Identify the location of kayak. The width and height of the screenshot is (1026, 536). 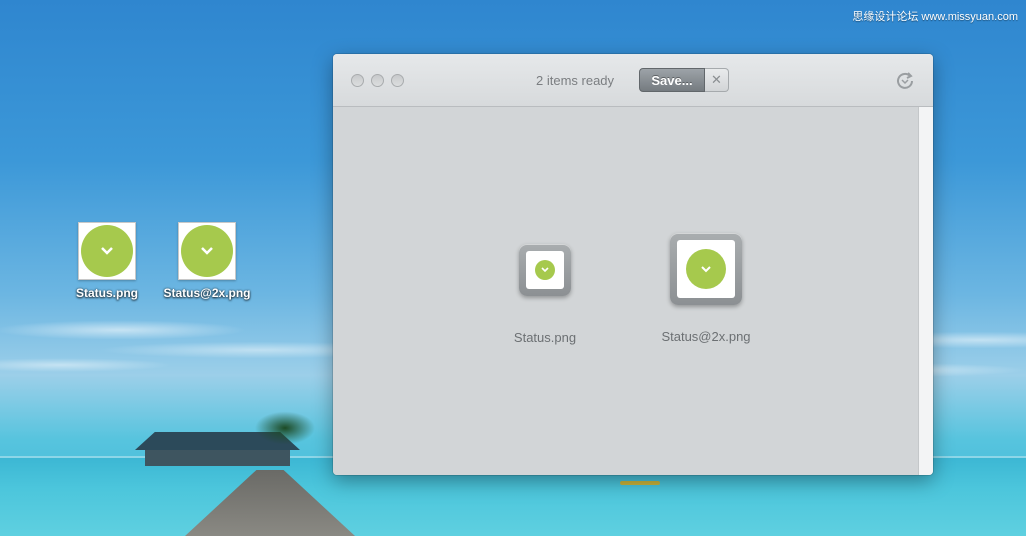
(640, 483).